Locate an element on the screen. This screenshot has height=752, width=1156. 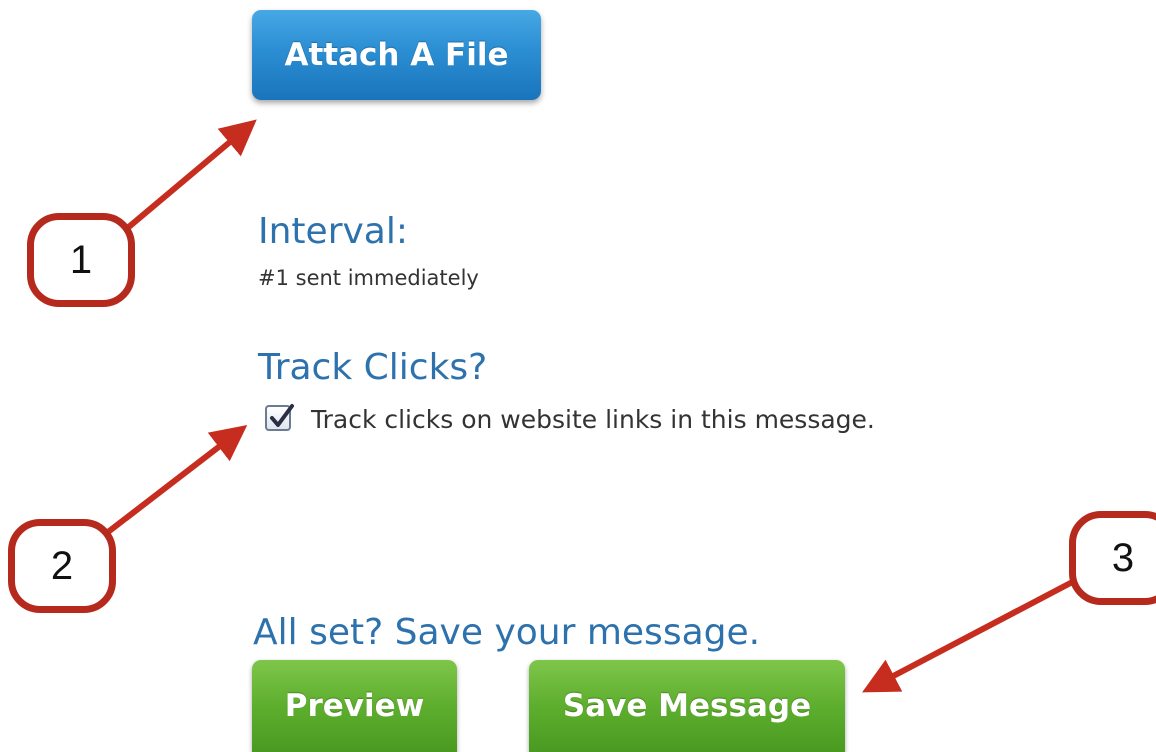
track-clicks-heading: Track Clicks? is located at coordinates (373, 367).